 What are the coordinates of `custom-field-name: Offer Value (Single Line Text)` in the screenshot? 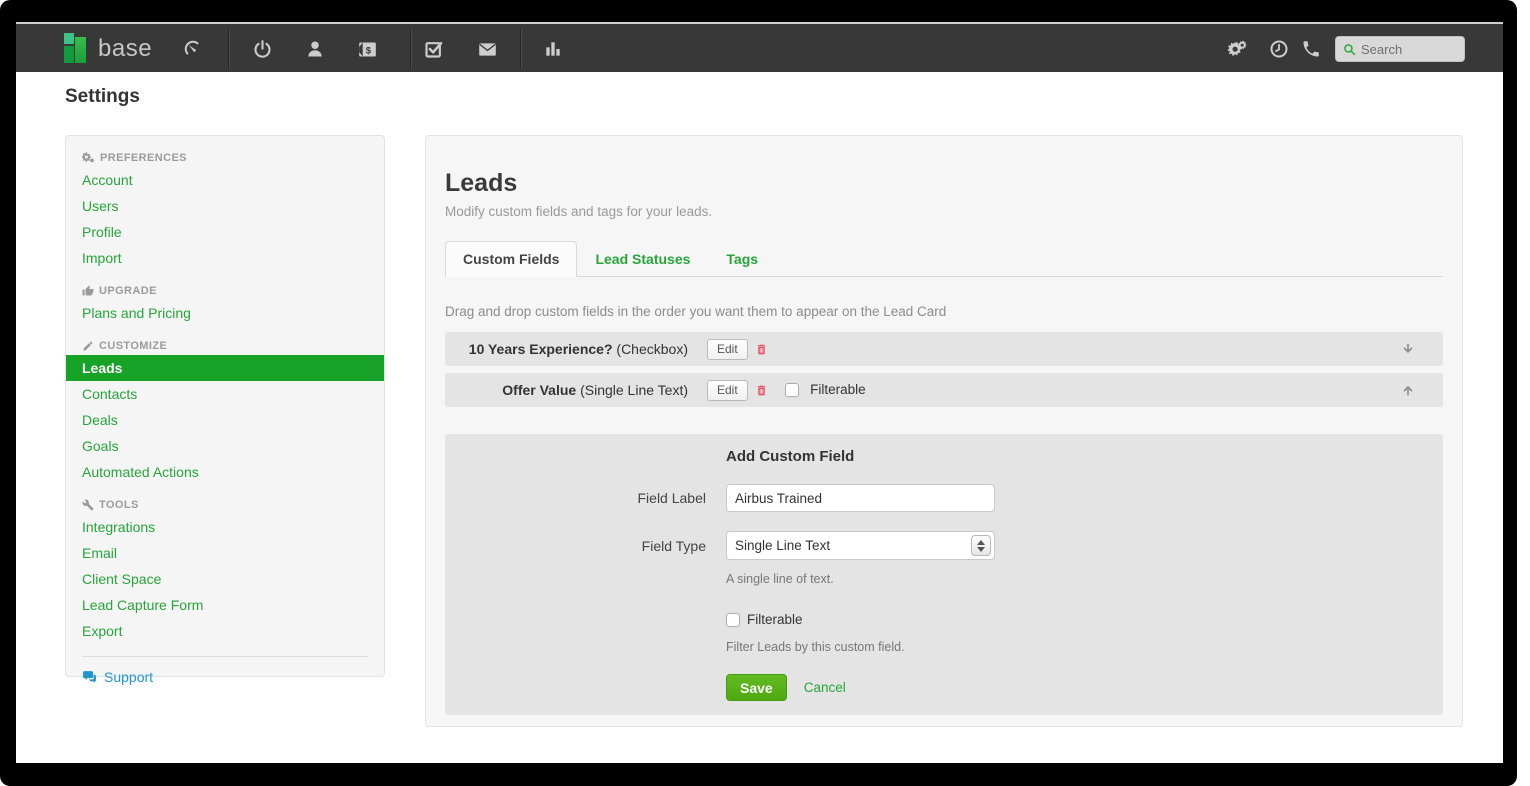 It's located at (566, 390).